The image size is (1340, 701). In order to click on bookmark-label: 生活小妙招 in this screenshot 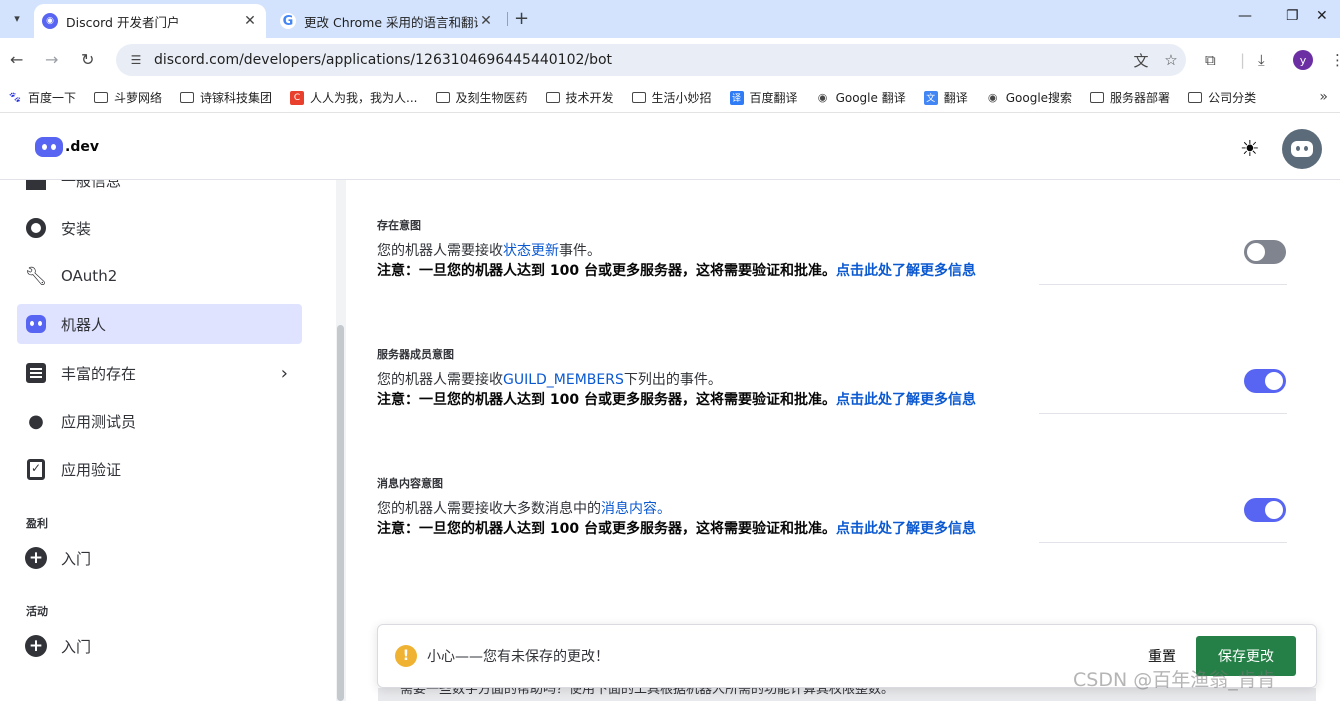, I will do `click(681, 98)`.